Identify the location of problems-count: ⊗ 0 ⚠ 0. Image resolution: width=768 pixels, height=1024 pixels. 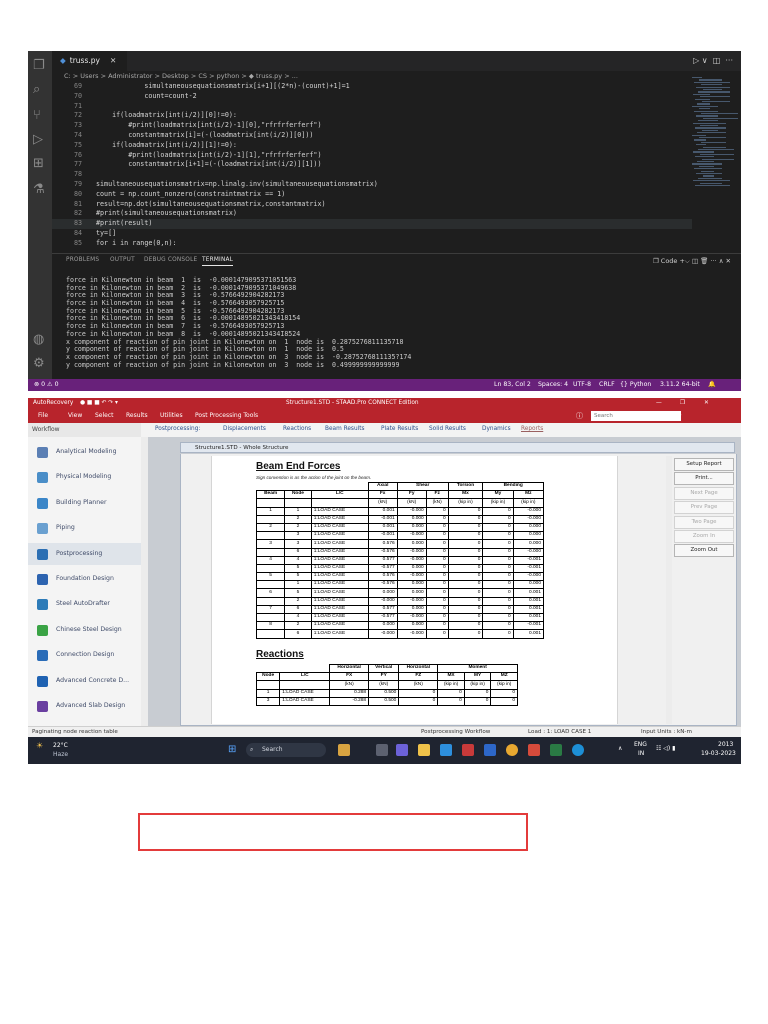
(46, 385).